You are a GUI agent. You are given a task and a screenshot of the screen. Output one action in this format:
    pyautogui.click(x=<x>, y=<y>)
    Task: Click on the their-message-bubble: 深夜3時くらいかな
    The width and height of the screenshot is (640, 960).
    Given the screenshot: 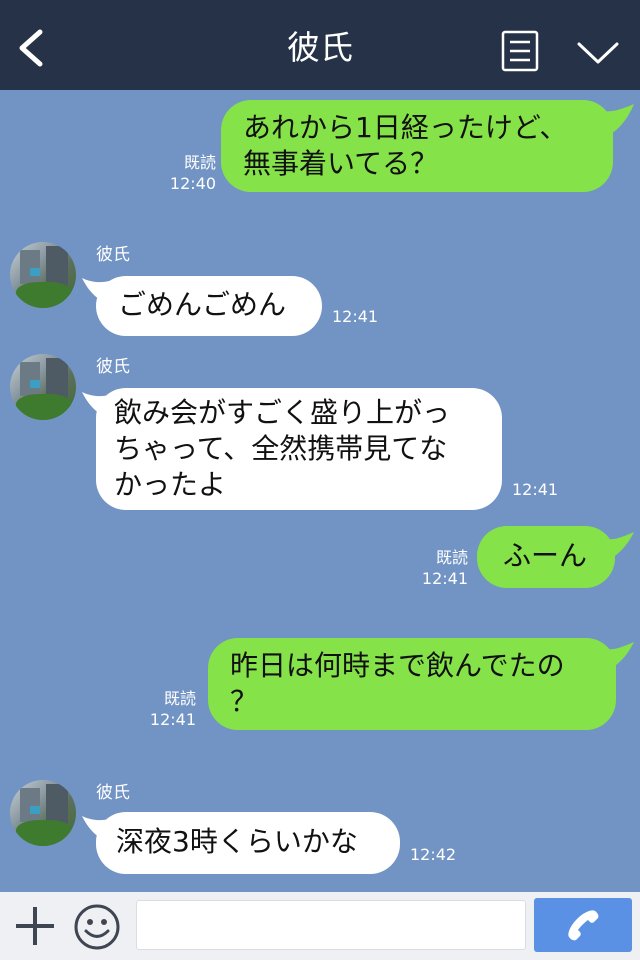 What is the action you would take?
    pyautogui.click(x=248, y=843)
    